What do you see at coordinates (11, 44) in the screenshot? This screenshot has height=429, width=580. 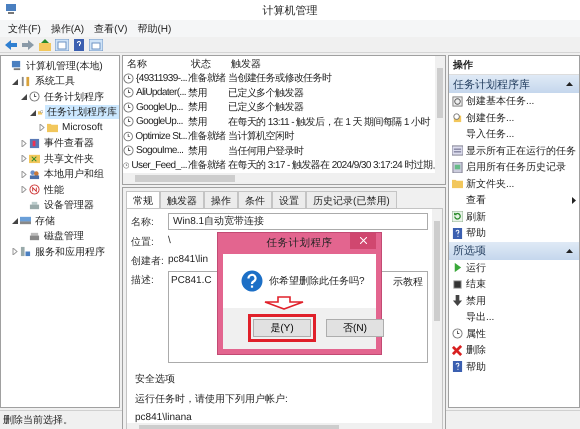 I see `back-icon` at bounding box center [11, 44].